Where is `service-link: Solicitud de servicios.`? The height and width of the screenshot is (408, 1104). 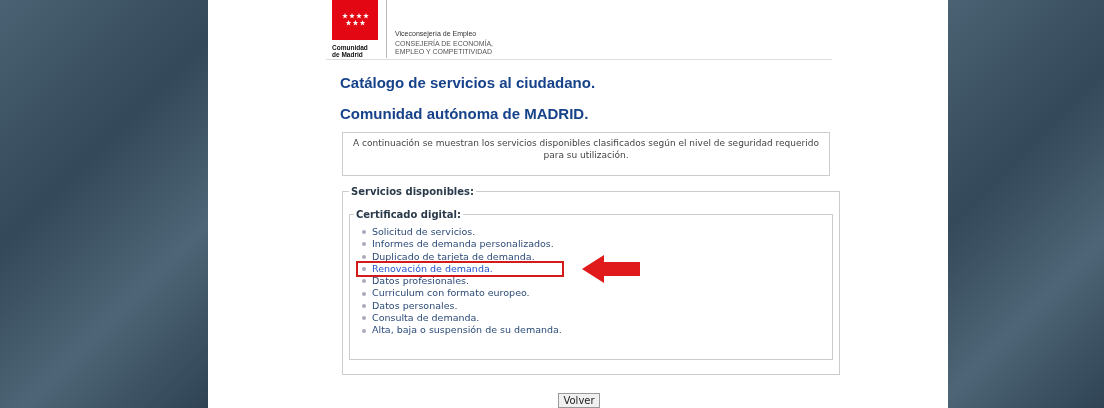 service-link: Solicitud de servicios. is located at coordinates (460, 232).